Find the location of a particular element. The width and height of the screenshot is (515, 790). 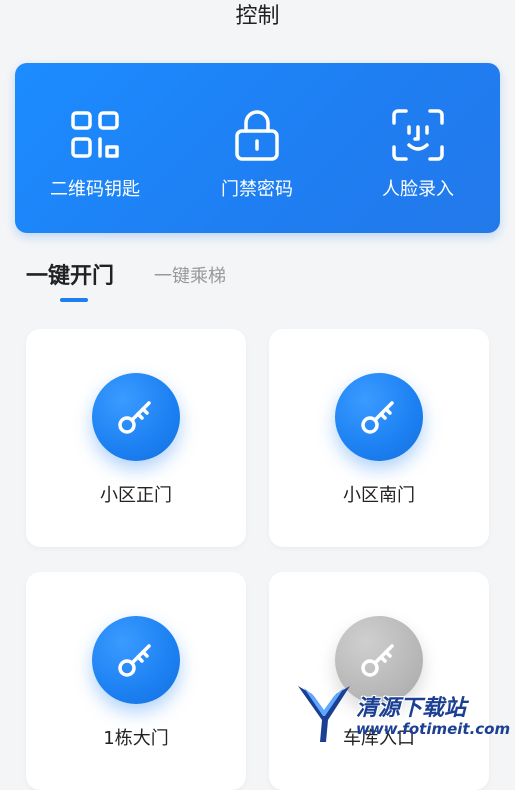

watermark-name: 清源下载站 is located at coordinates (411, 708).